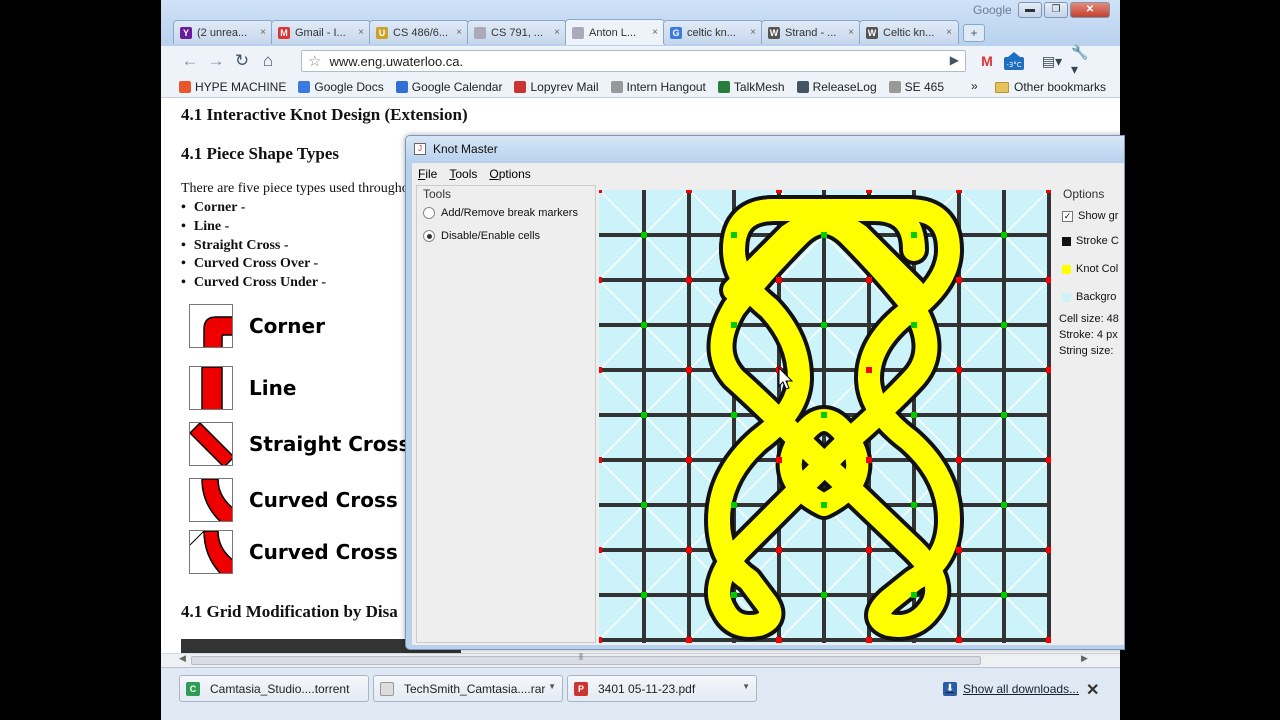 This screenshot has width=1280, height=720. What do you see at coordinates (223, 32) in the screenshot?
I see `browser-tab: Y (2 unrea... ×` at bounding box center [223, 32].